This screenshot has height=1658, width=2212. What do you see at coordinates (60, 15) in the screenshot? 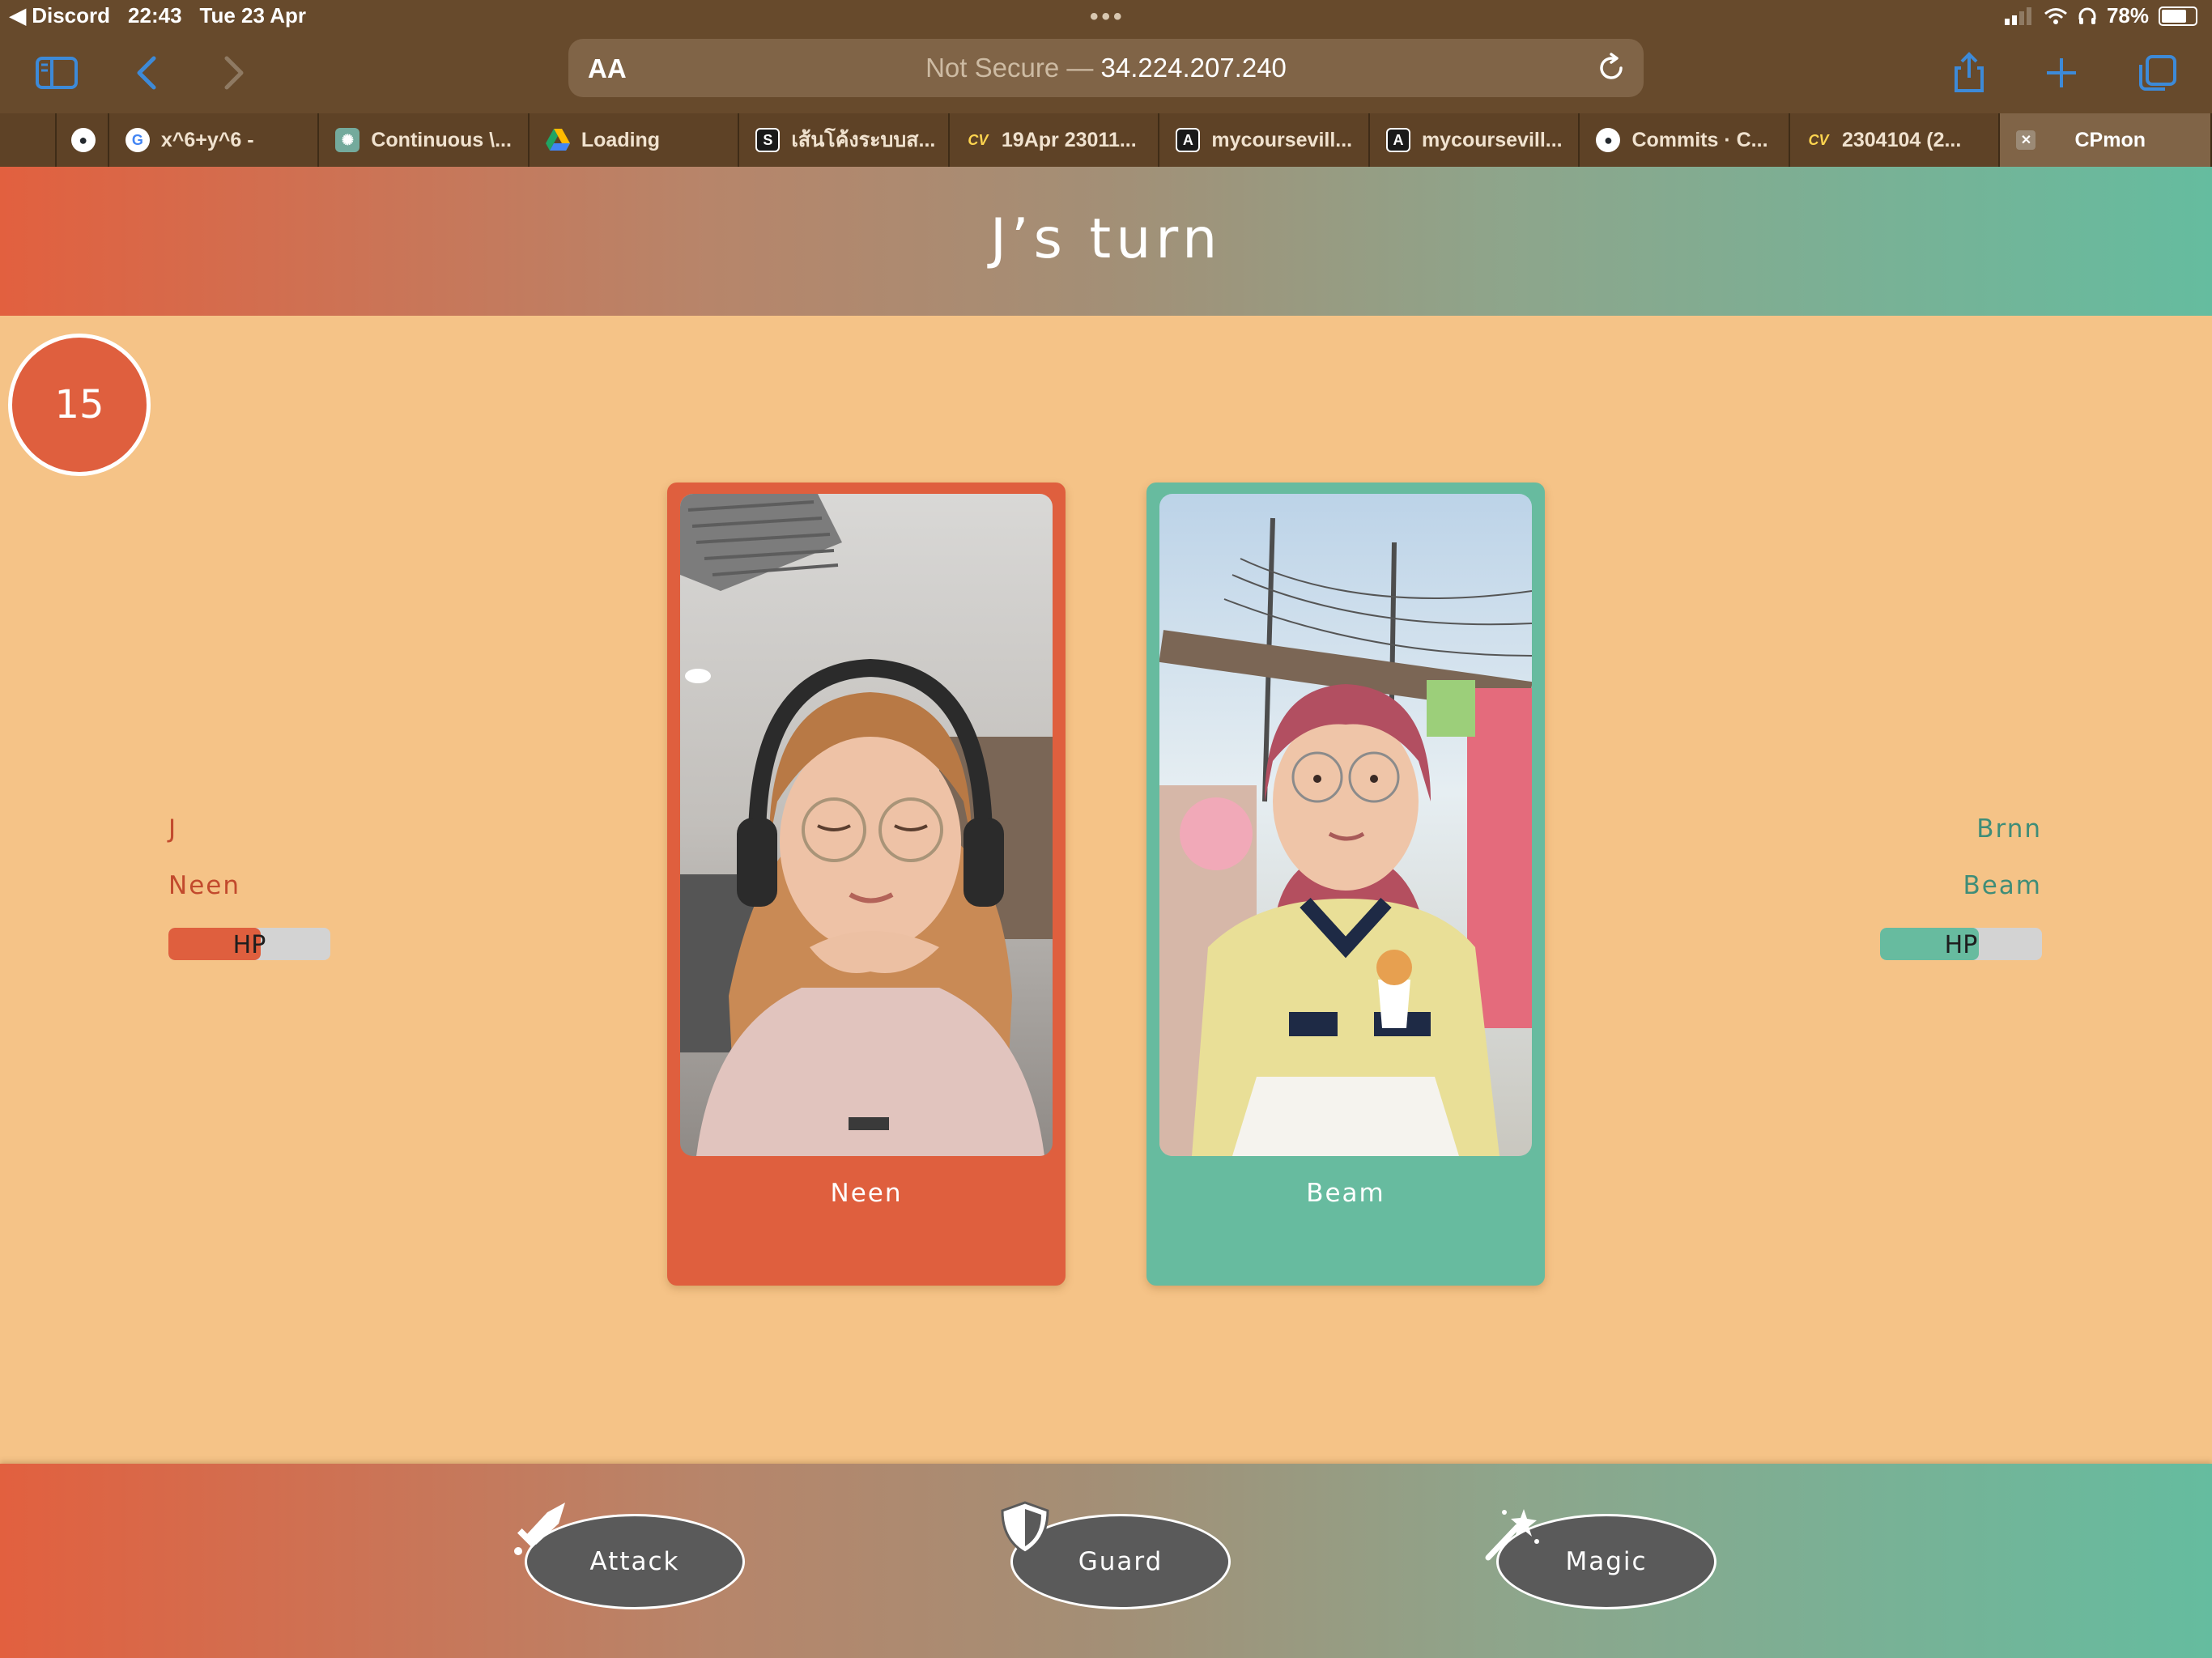
I see `back-to-app-link: ◀ Discord` at bounding box center [60, 15].